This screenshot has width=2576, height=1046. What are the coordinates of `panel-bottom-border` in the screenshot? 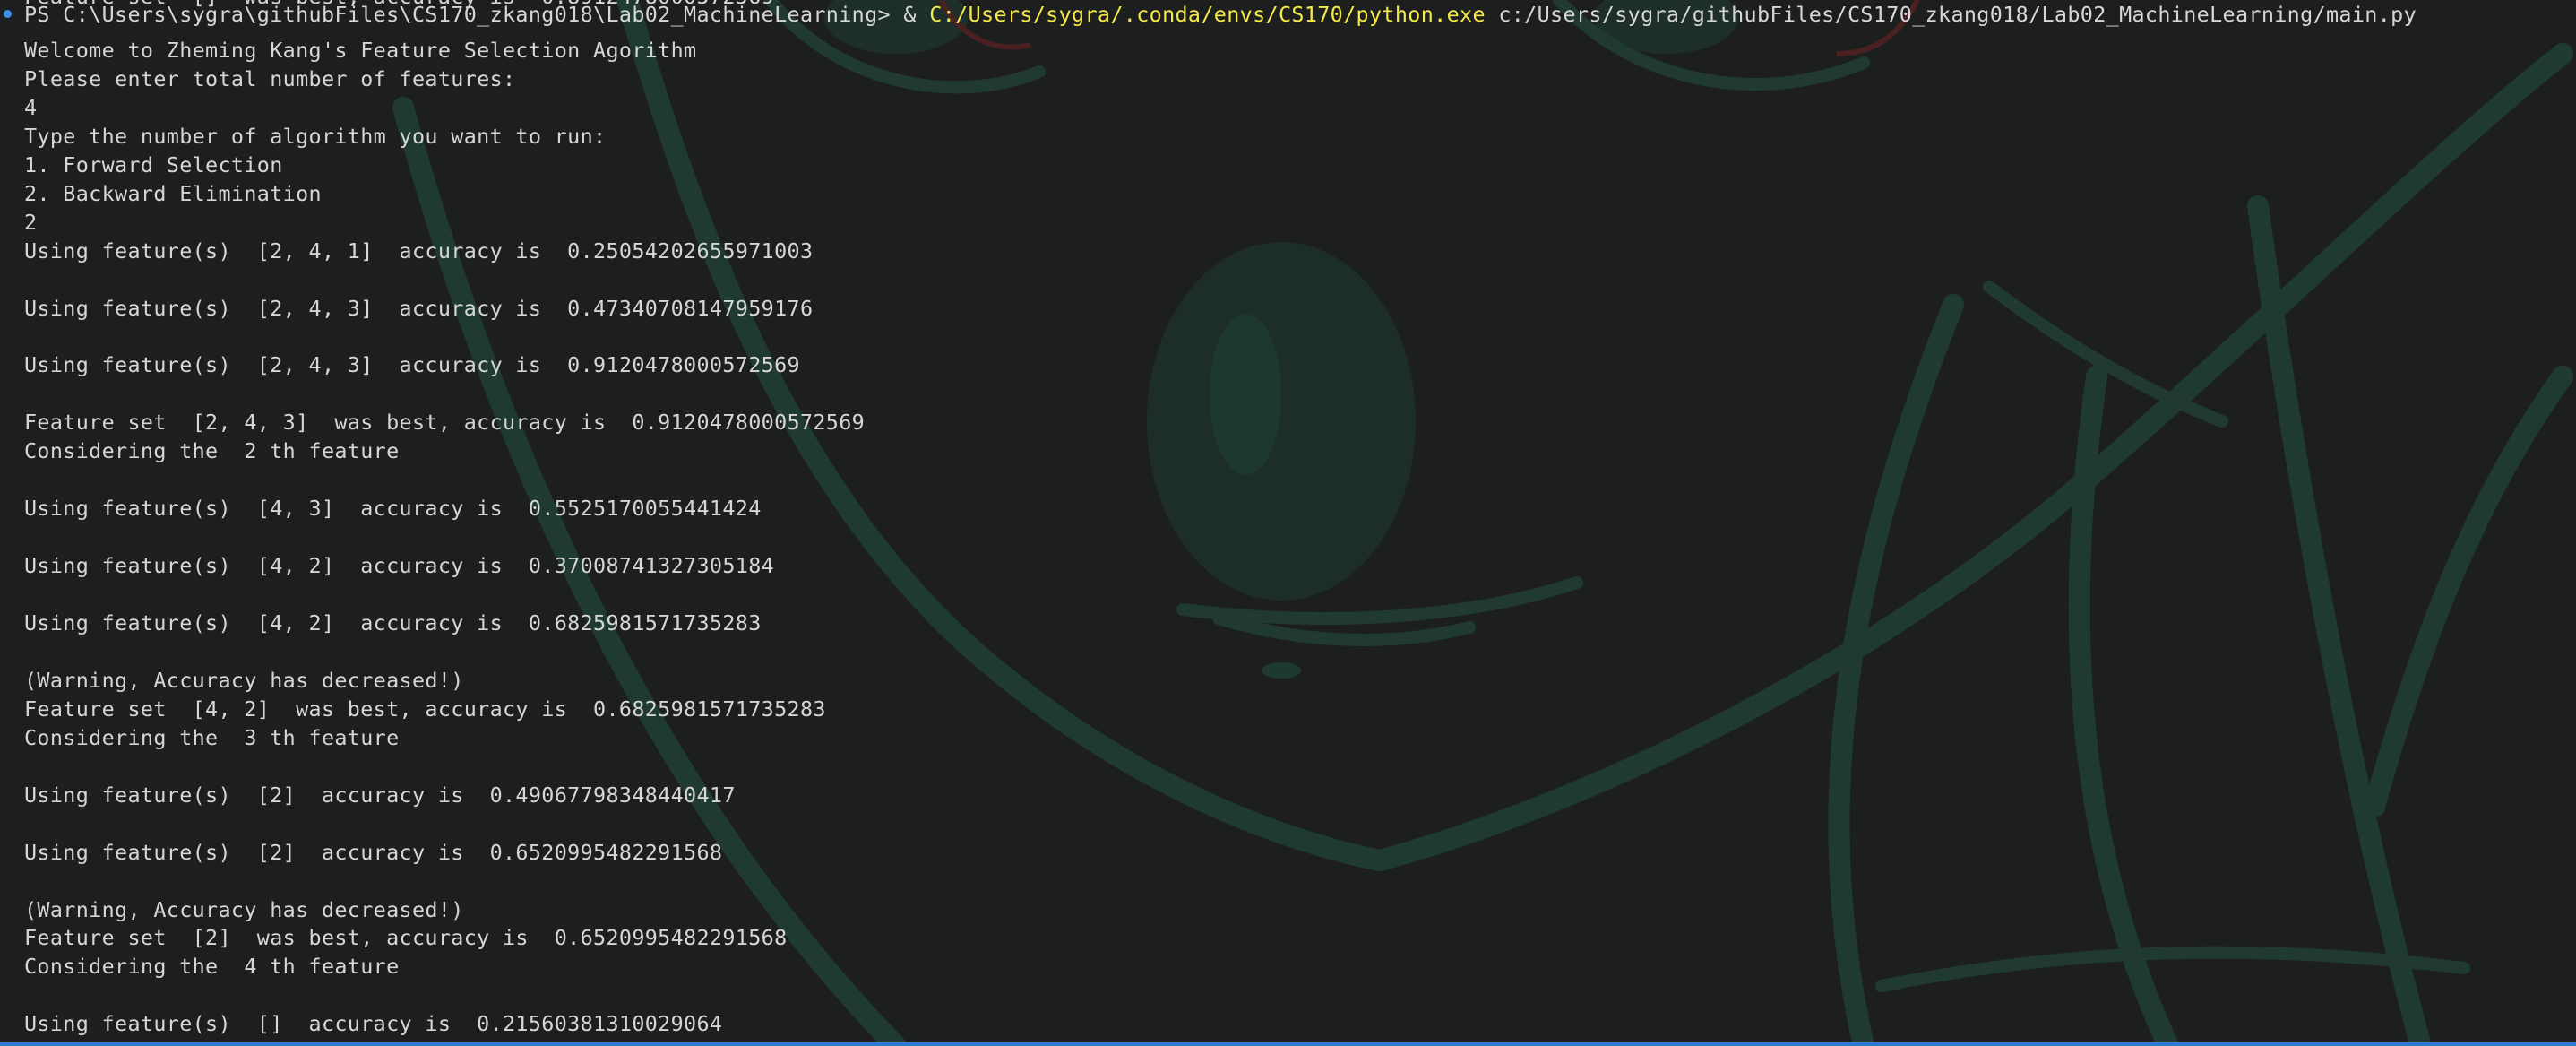 It's located at (1288, 1044).